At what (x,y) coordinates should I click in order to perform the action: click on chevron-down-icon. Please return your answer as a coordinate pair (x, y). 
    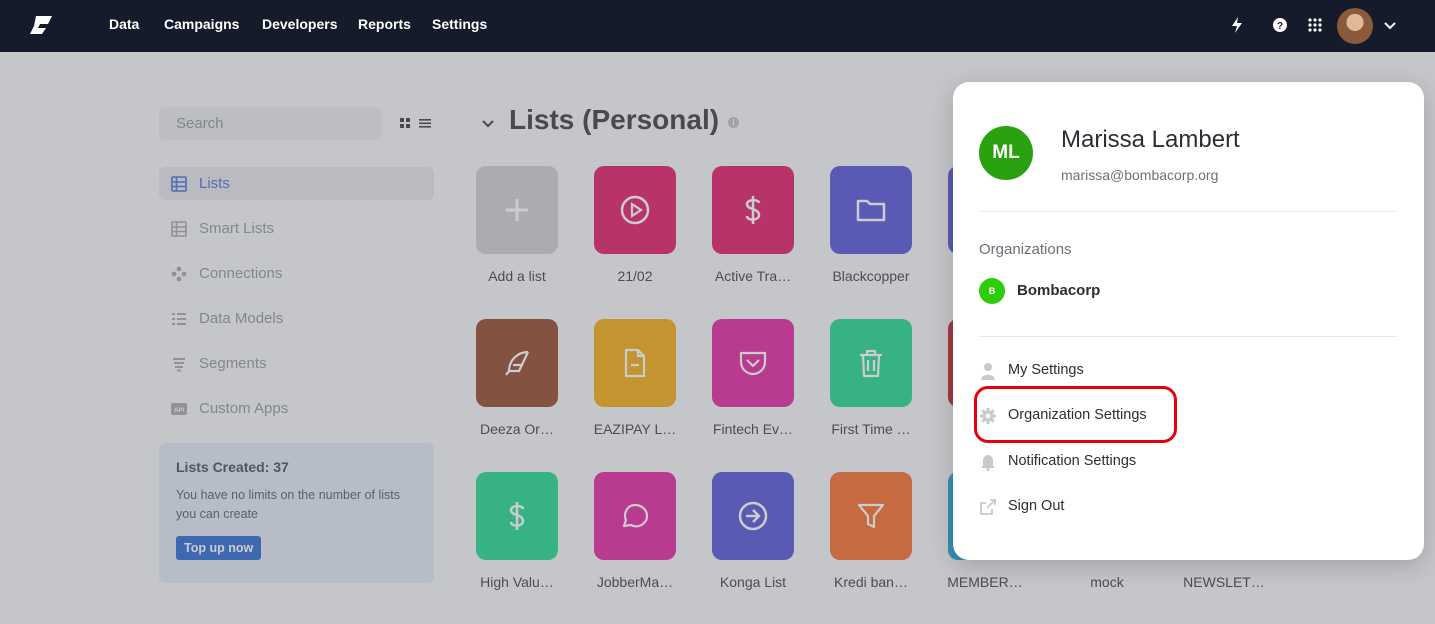
    Looking at the image, I should click on (1390, 25).